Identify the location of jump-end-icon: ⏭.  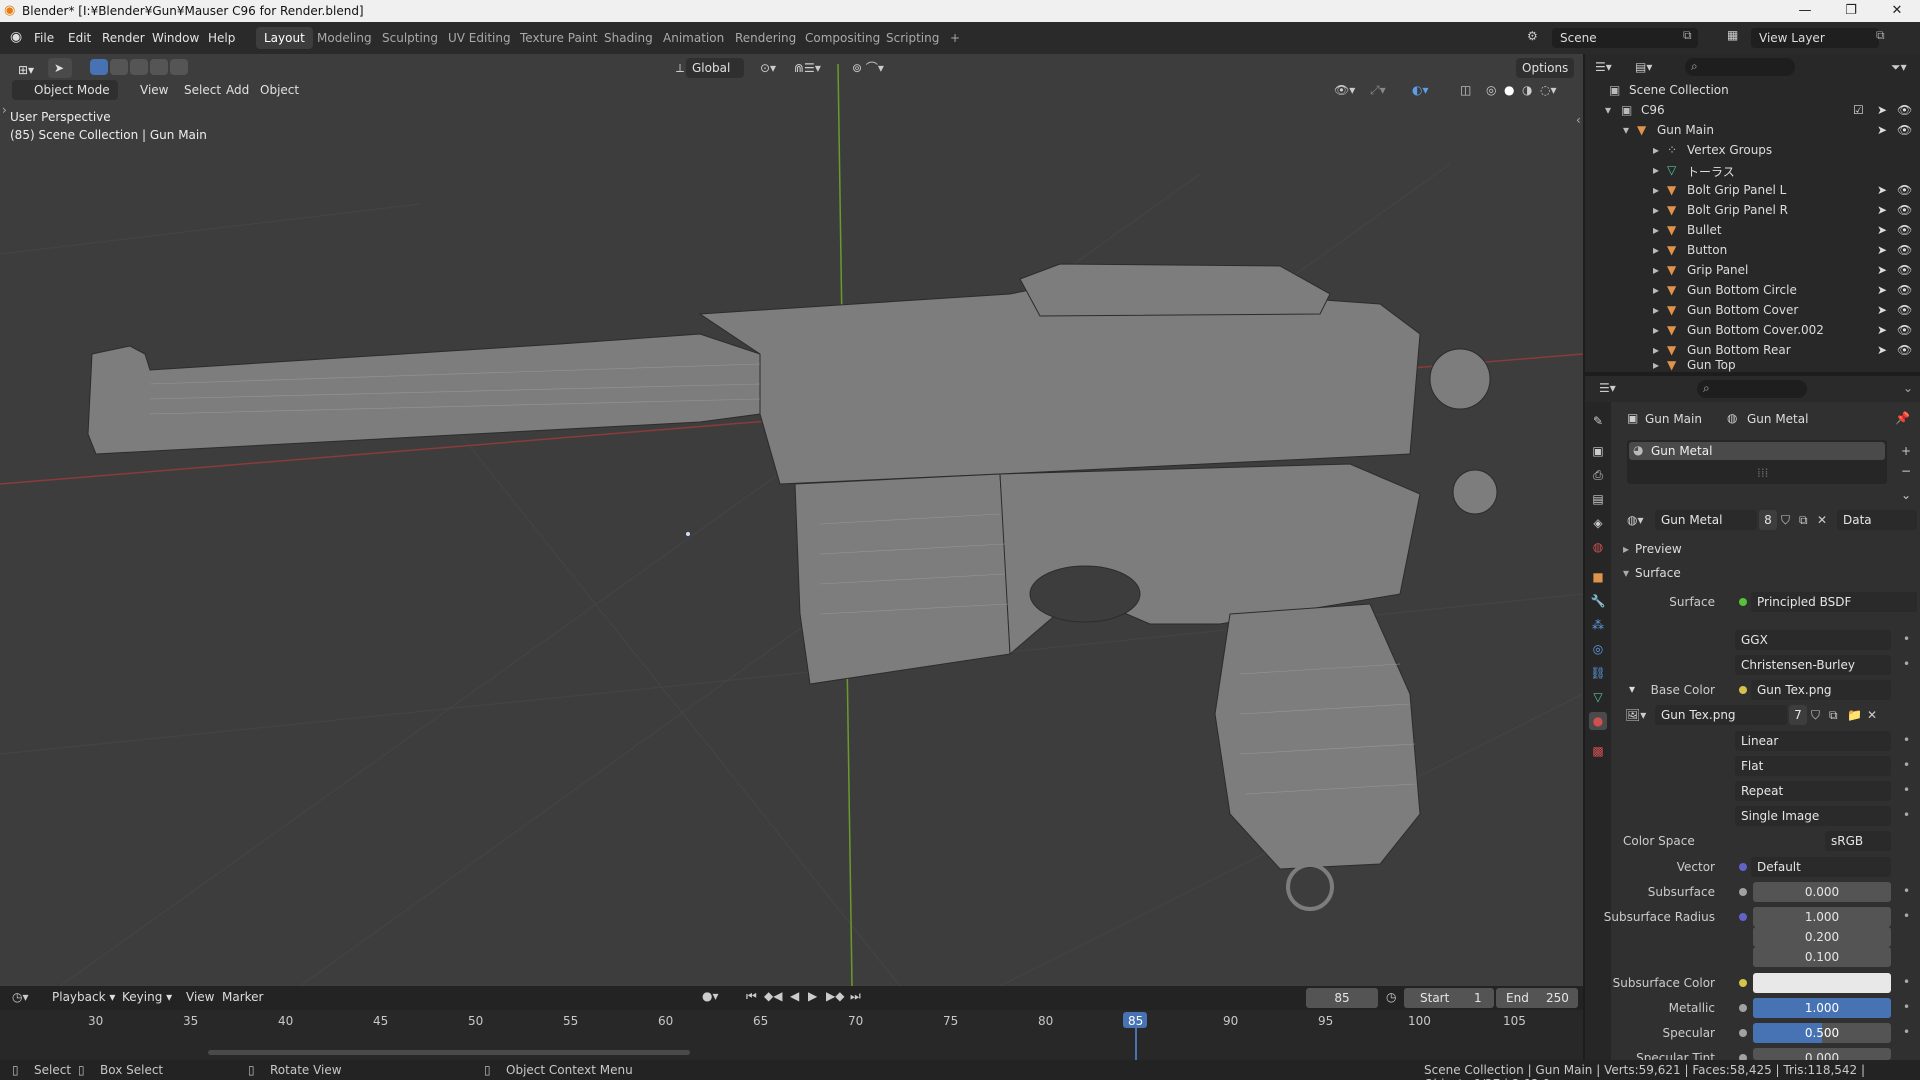
(855, 996).